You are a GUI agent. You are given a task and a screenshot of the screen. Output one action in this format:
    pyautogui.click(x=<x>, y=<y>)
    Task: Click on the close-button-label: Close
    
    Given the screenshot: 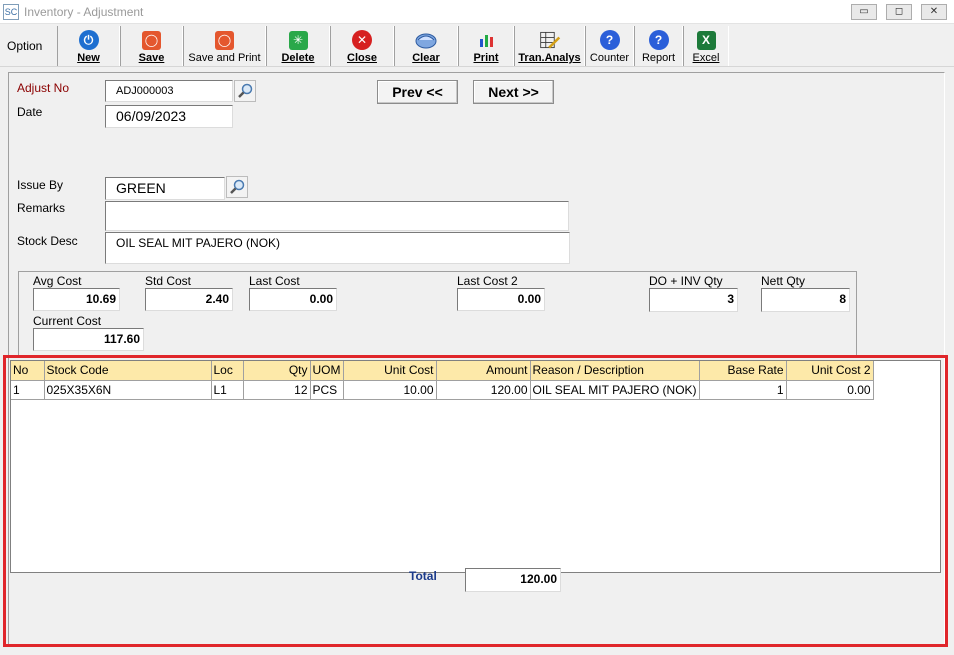 What is the action you would take?
    pyautogui.click(x=362, y=58)
    